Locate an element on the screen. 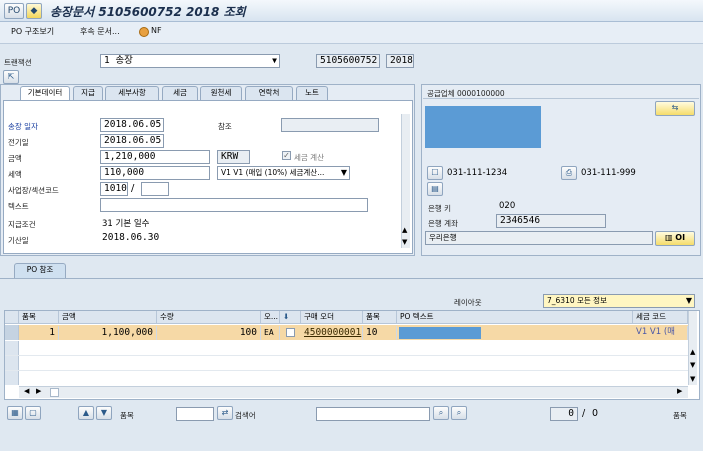  cell-item: 1 is located at coordinates (39, 333).